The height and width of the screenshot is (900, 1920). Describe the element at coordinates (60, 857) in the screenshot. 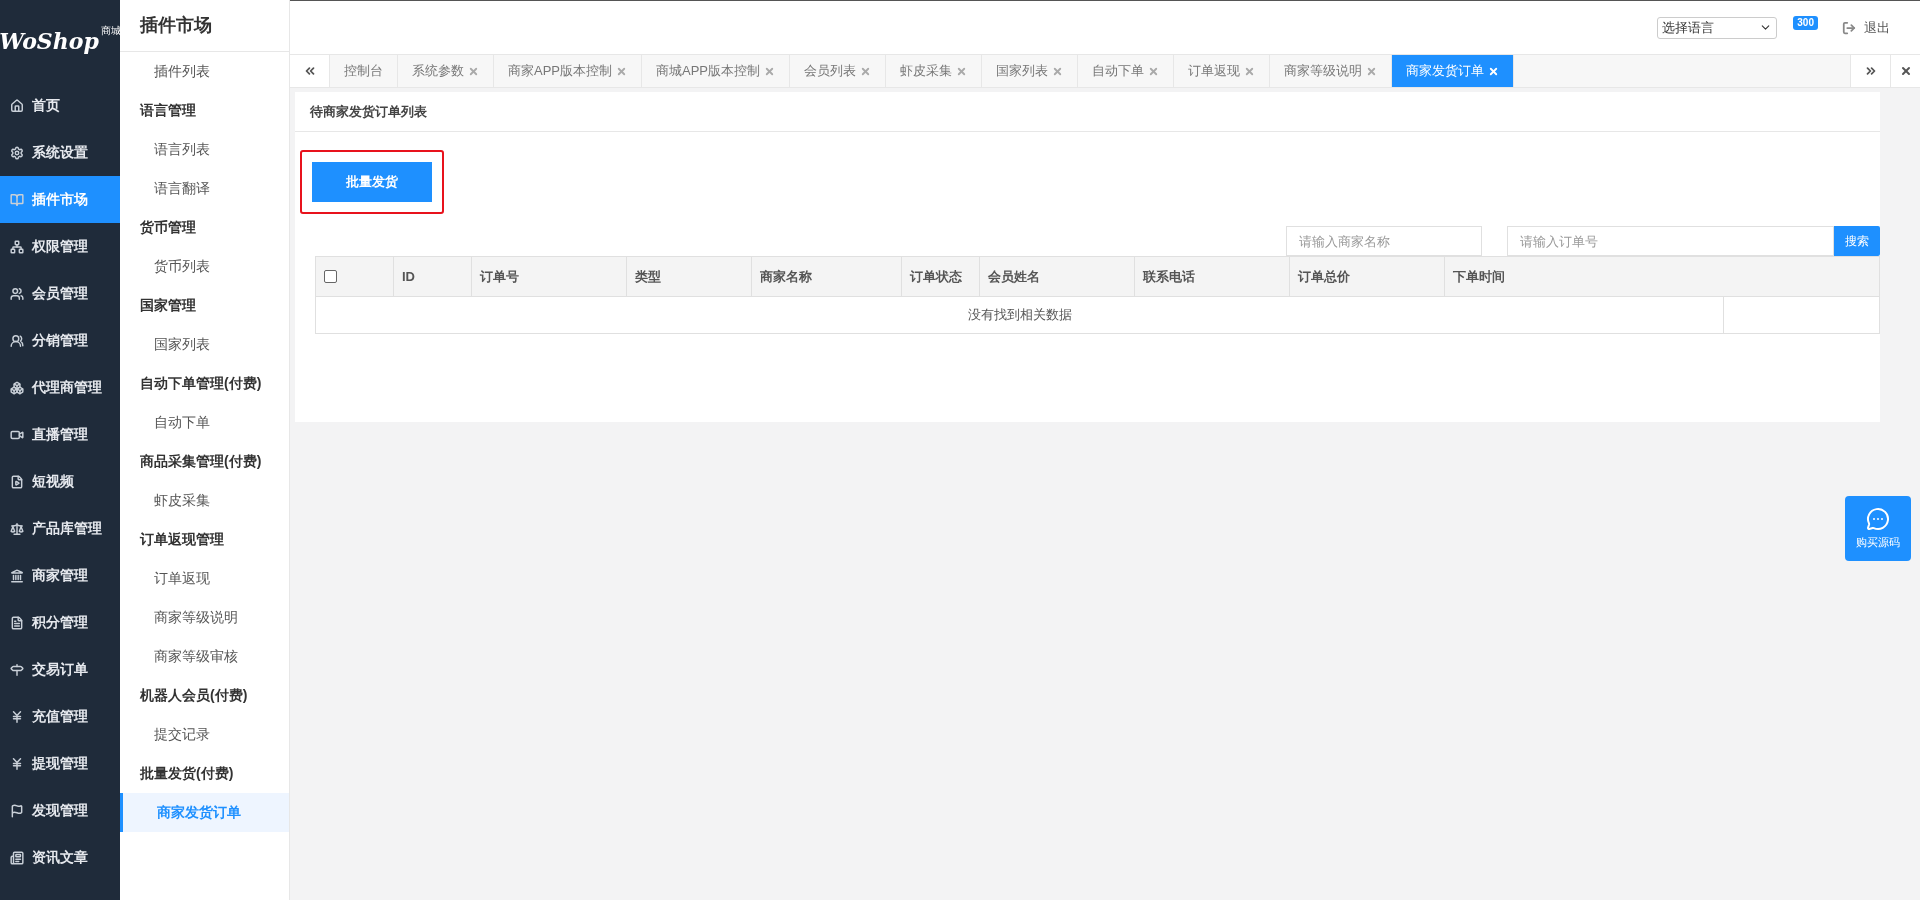

I see `nav-item: 资讯文章` at that location.